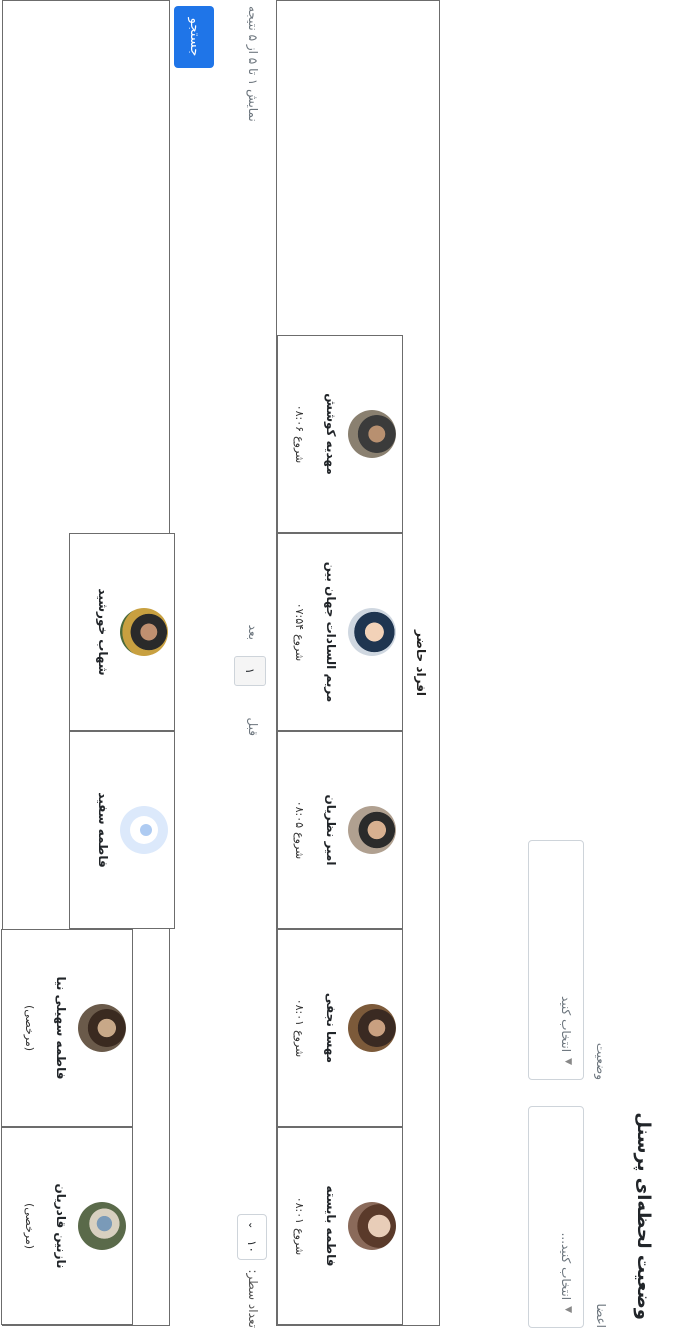  Describe the element at coordinates (61, 1028) in the screenshot. I see `person-name: فاطمه سهیلی نیا` at that location.